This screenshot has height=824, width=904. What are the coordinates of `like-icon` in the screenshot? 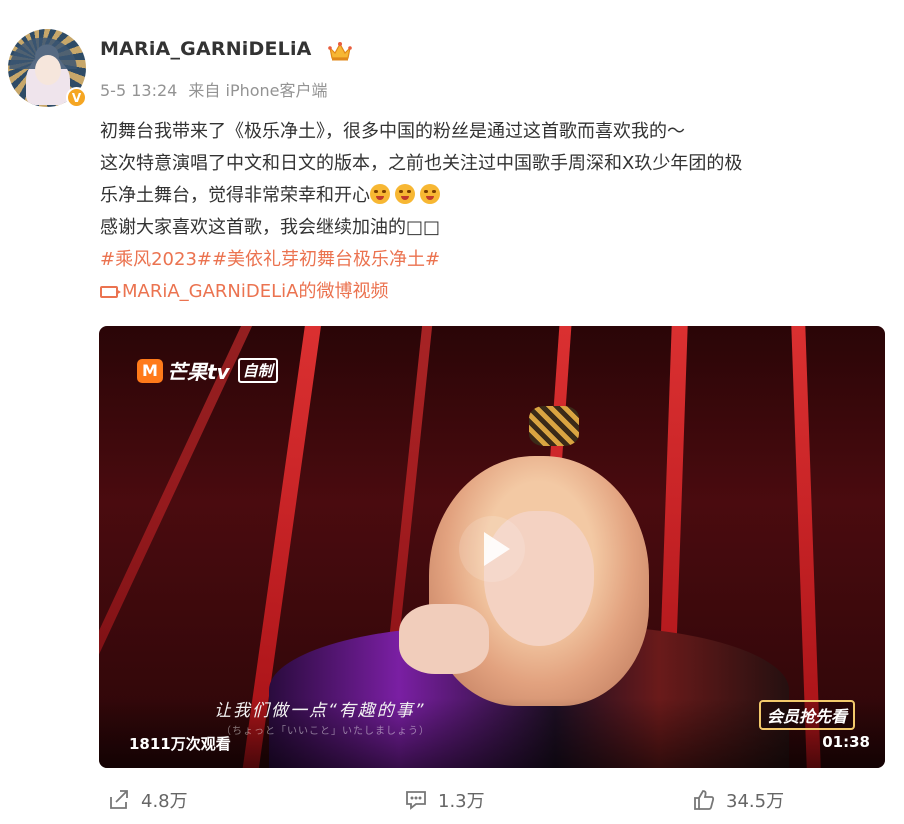 It's located at (704, 800).